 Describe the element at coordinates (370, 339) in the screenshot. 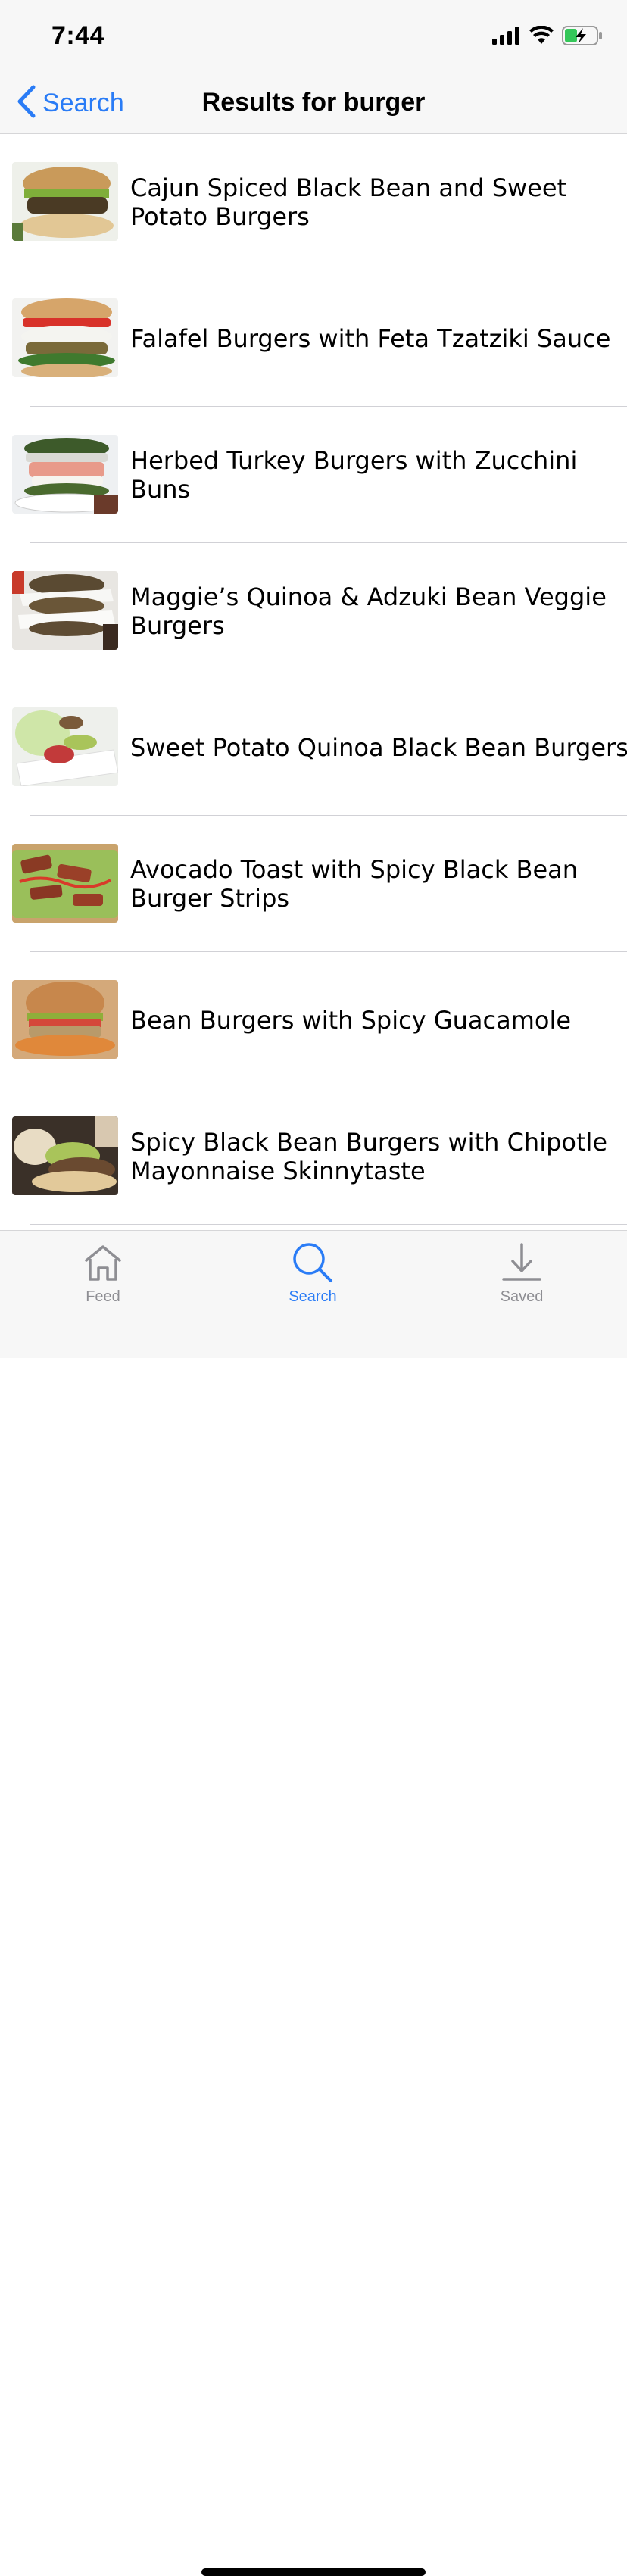

I see `result-title: Falafel Burgers with Feta Tzatziki Sauce` at that location.